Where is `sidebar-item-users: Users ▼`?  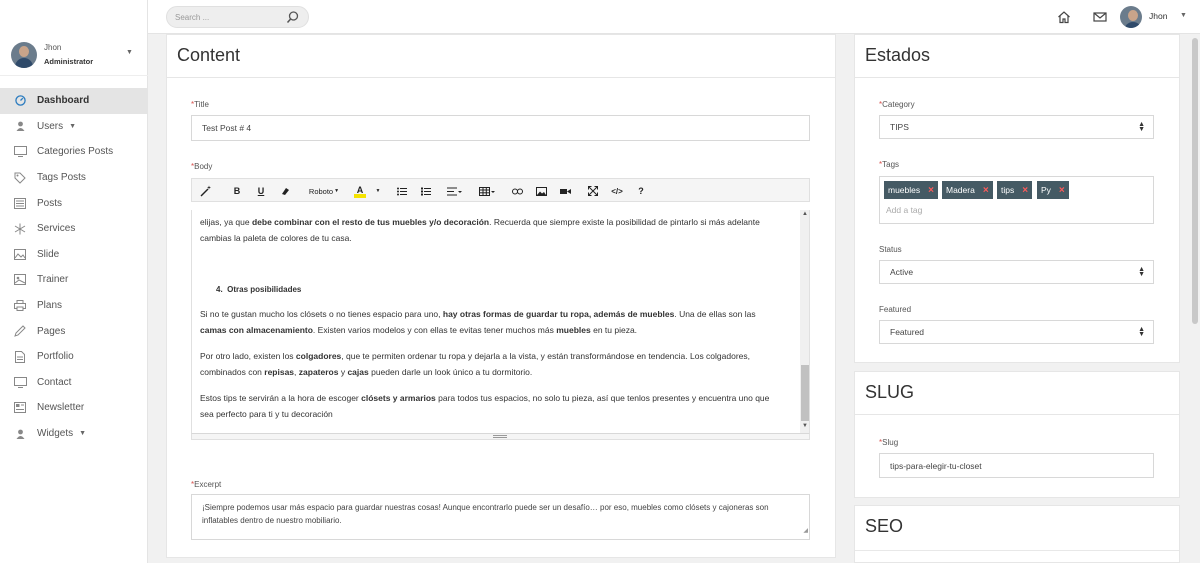 sidebar-item-users: Users ▼ is located at coordinates (74, 127).